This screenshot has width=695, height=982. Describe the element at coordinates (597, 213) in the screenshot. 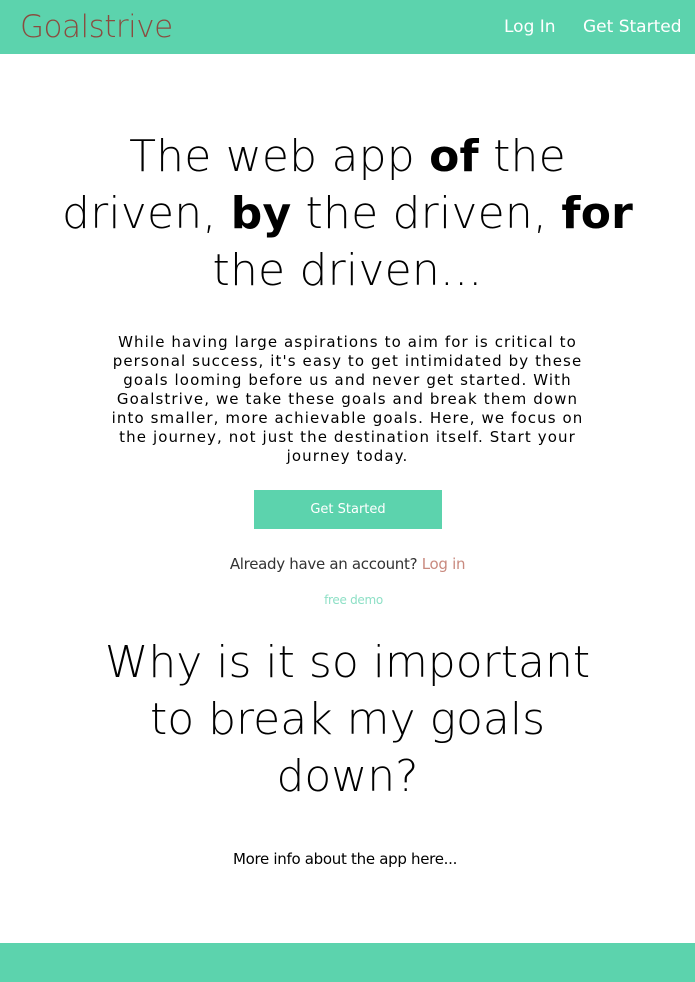

I see `hero-title-emphasis: for` at that location.